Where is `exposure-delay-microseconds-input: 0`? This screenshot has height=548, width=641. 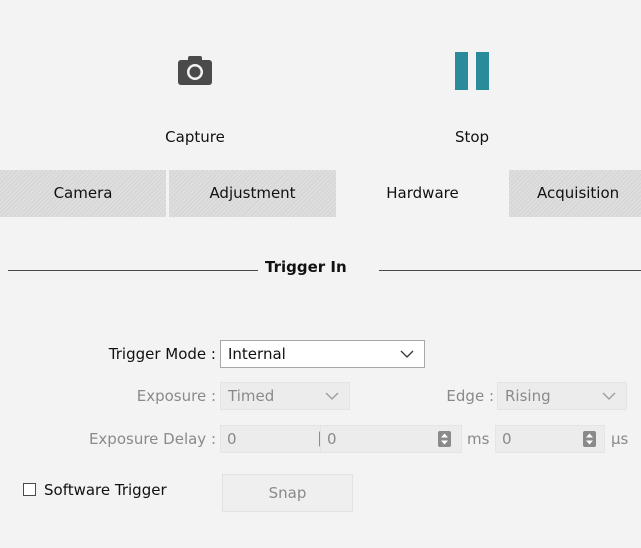 exposure-delay-microseconds-input: 0 is located at coordinates (550, 439).